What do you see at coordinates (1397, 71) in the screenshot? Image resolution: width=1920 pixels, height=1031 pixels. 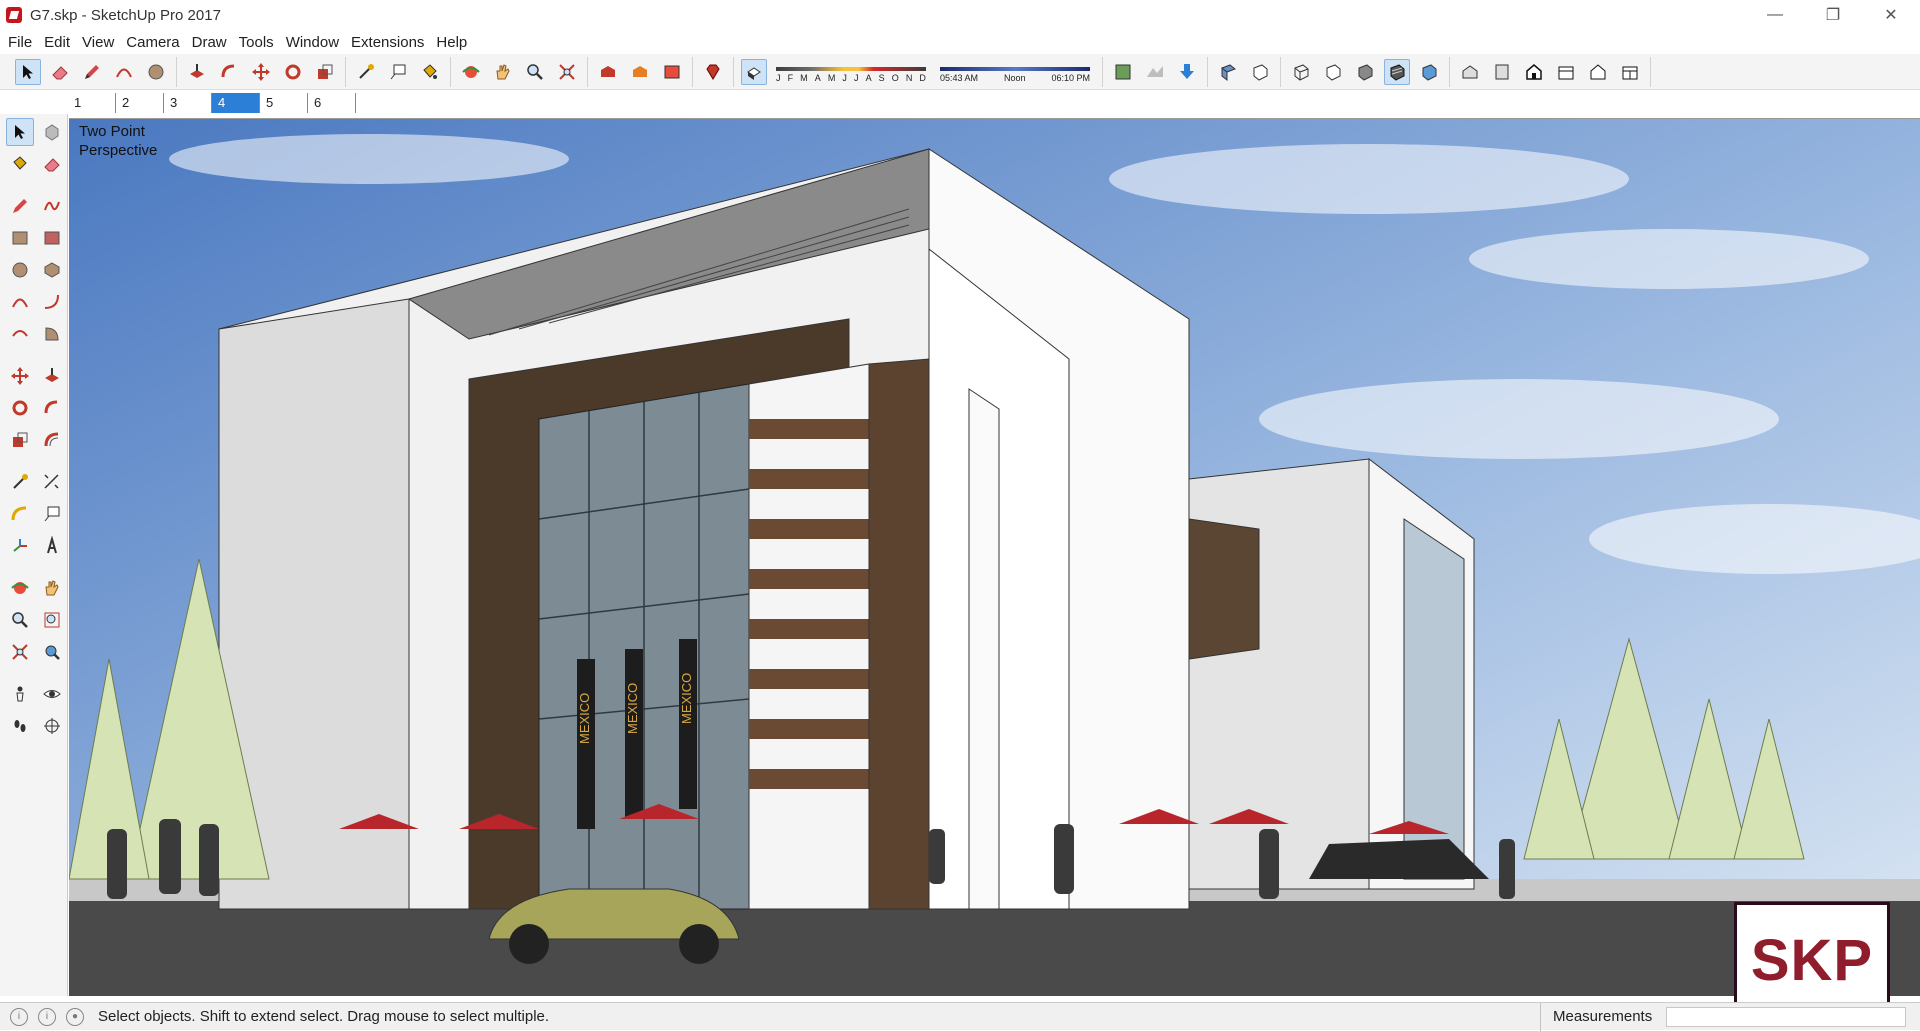 I see `shaded-with-textures-button` at bounding box center [1397, 71].